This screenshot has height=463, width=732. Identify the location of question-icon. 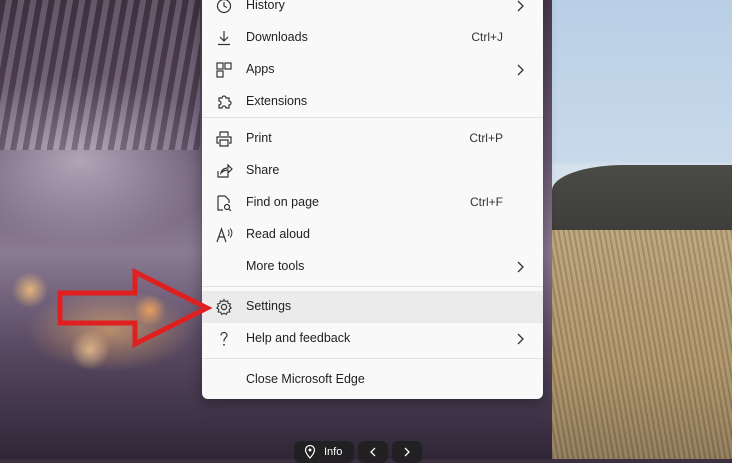
(224, 338).